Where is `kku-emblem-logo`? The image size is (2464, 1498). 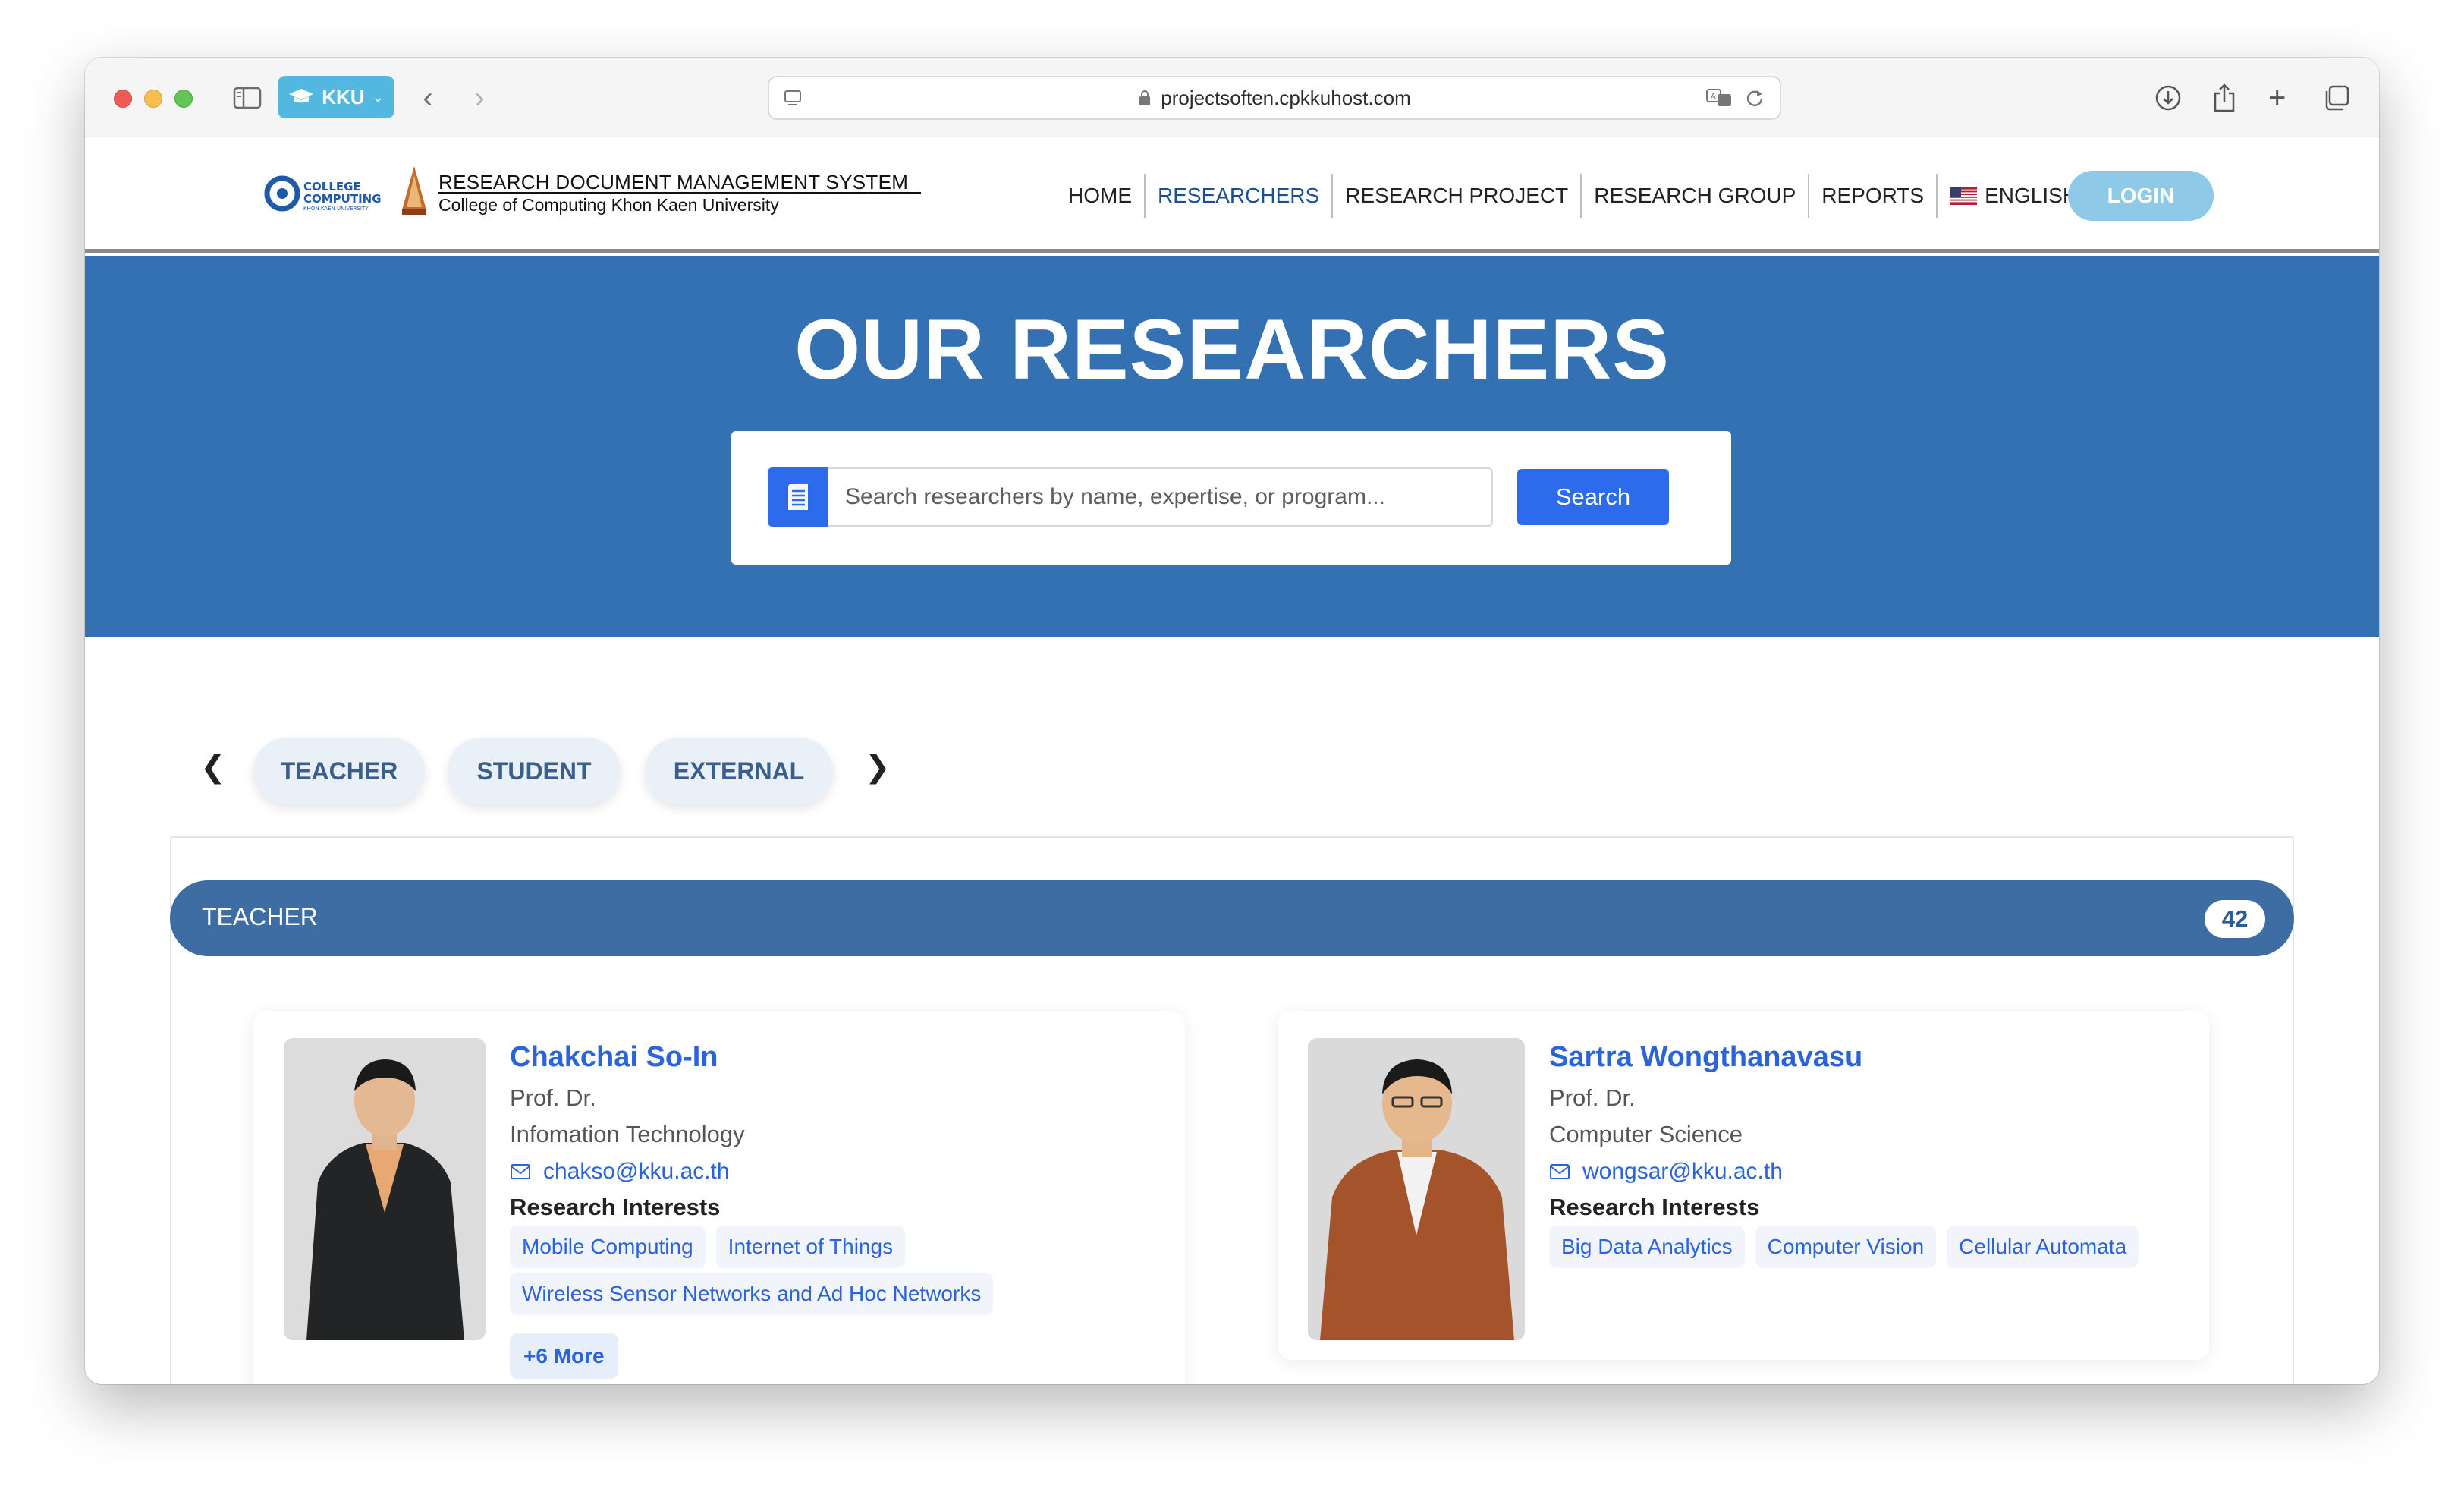 kku-emblem-logo is located at coordinates (414, 193).